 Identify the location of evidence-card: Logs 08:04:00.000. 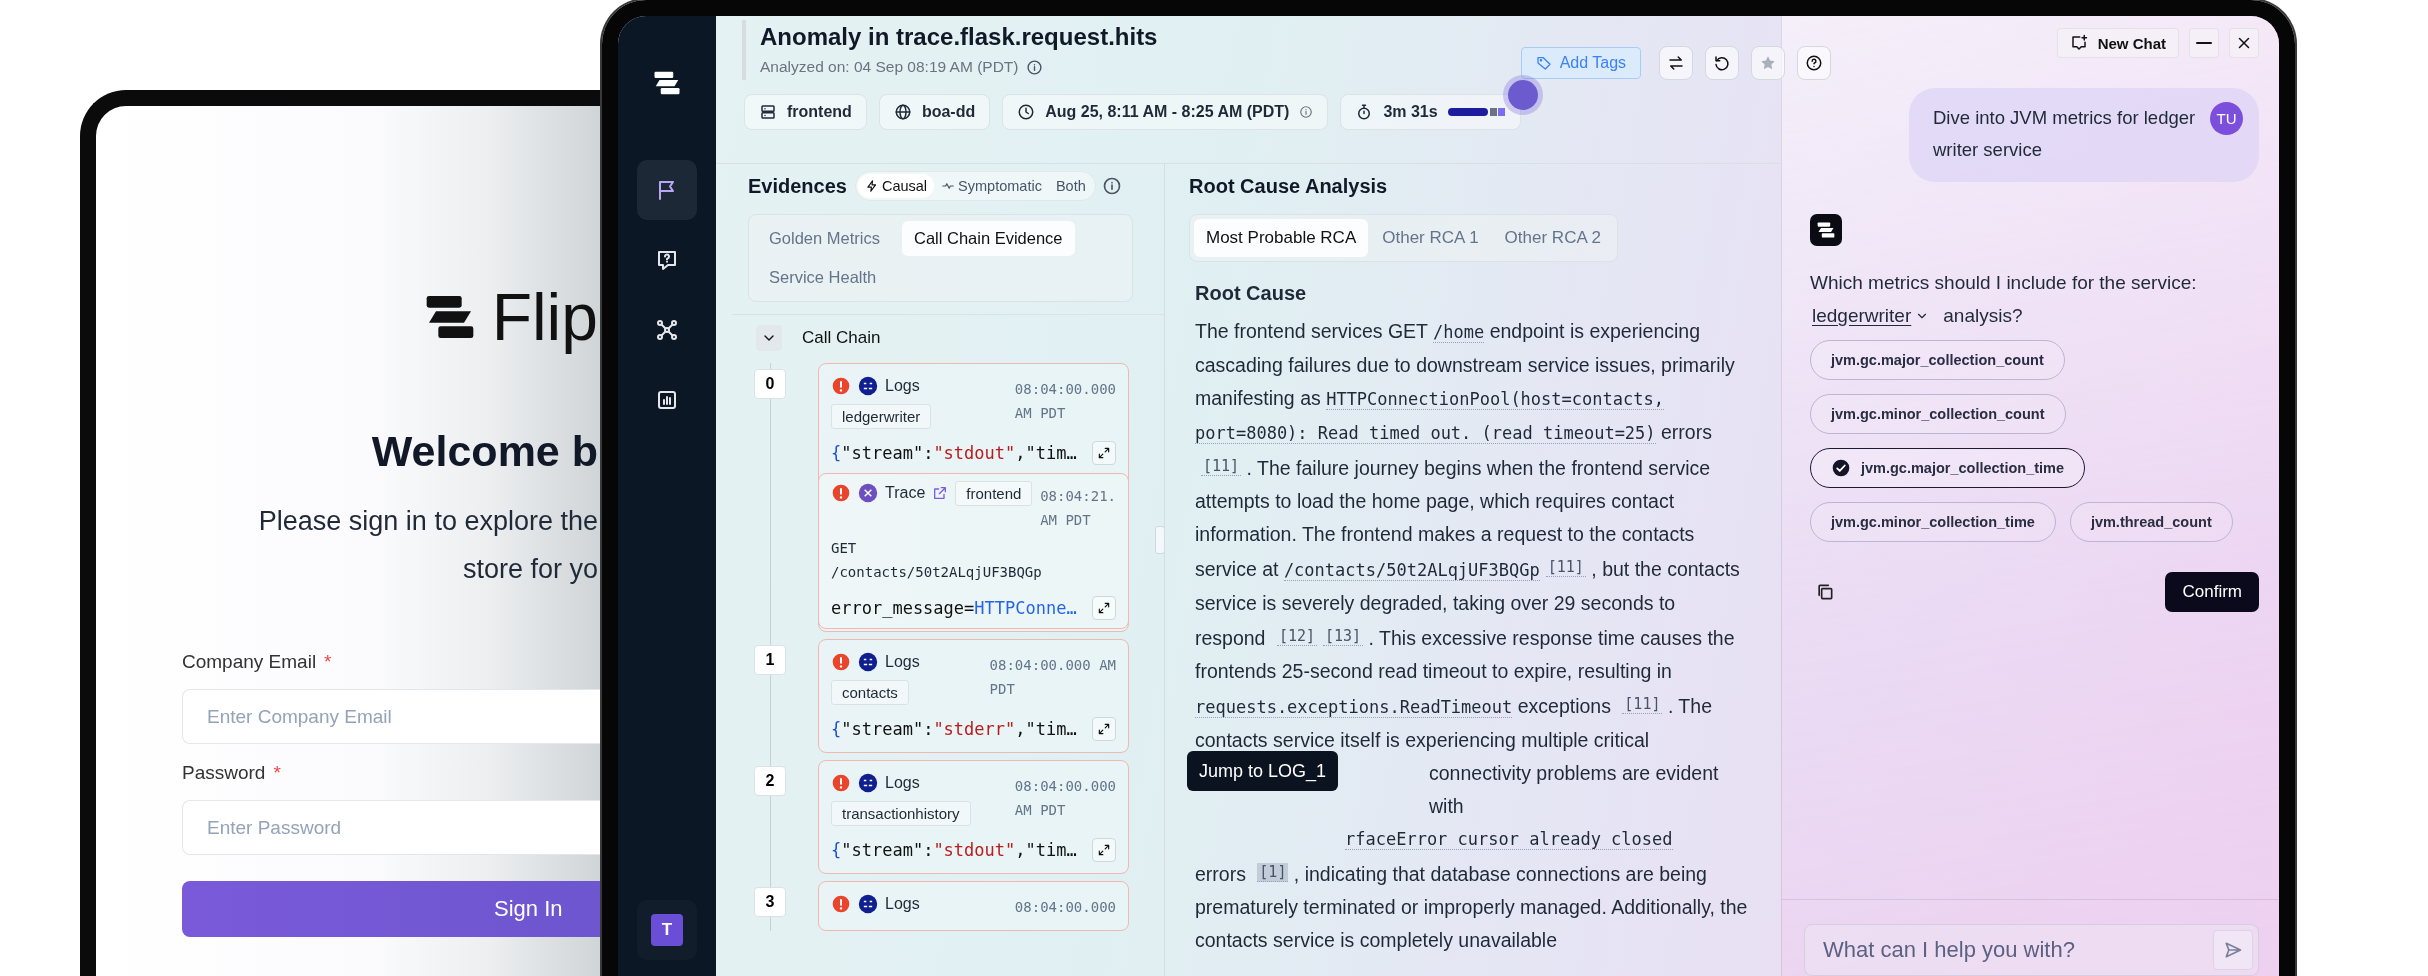
(973, 906).